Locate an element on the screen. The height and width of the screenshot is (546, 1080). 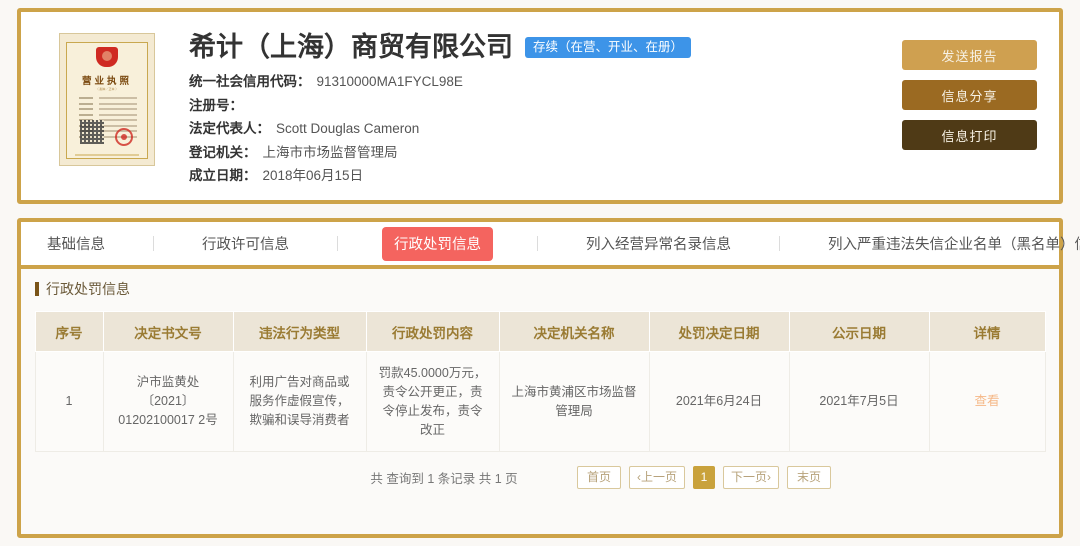
info-row-credit-code: 统一社会信用代码： 91310000MA1FYCL98E is located at coordinates (440, 82).